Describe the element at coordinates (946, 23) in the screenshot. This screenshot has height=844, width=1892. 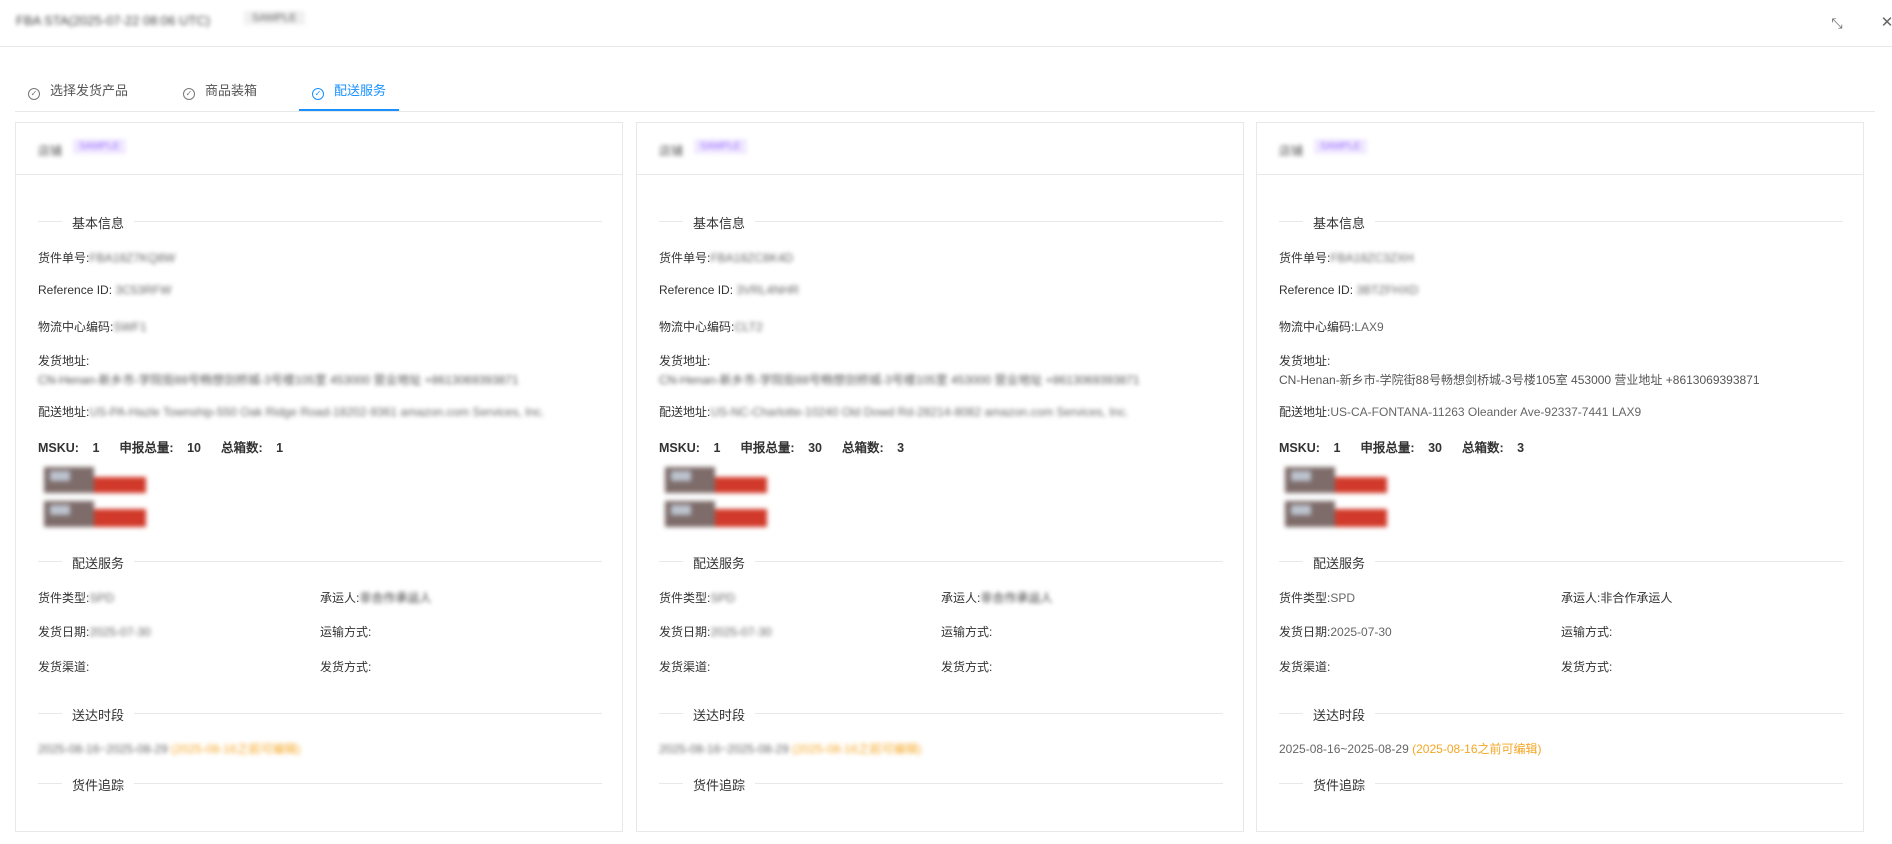
I see `modal-header: FBA STA(2025-07-22 08:06 UTC) SAMPLE ⤡ ✕` at that location.